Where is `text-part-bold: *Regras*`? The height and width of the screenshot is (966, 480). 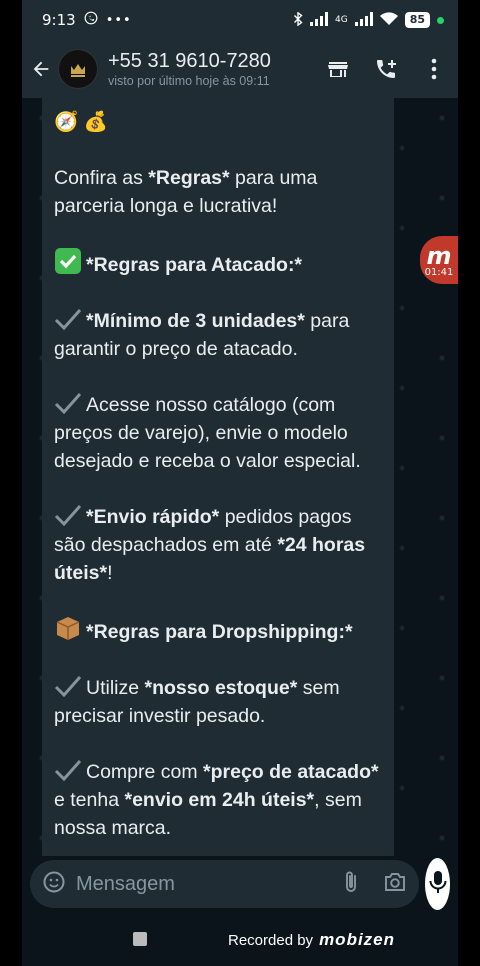
text-part-bold: *Regras* is located at coordinates (189, 178).